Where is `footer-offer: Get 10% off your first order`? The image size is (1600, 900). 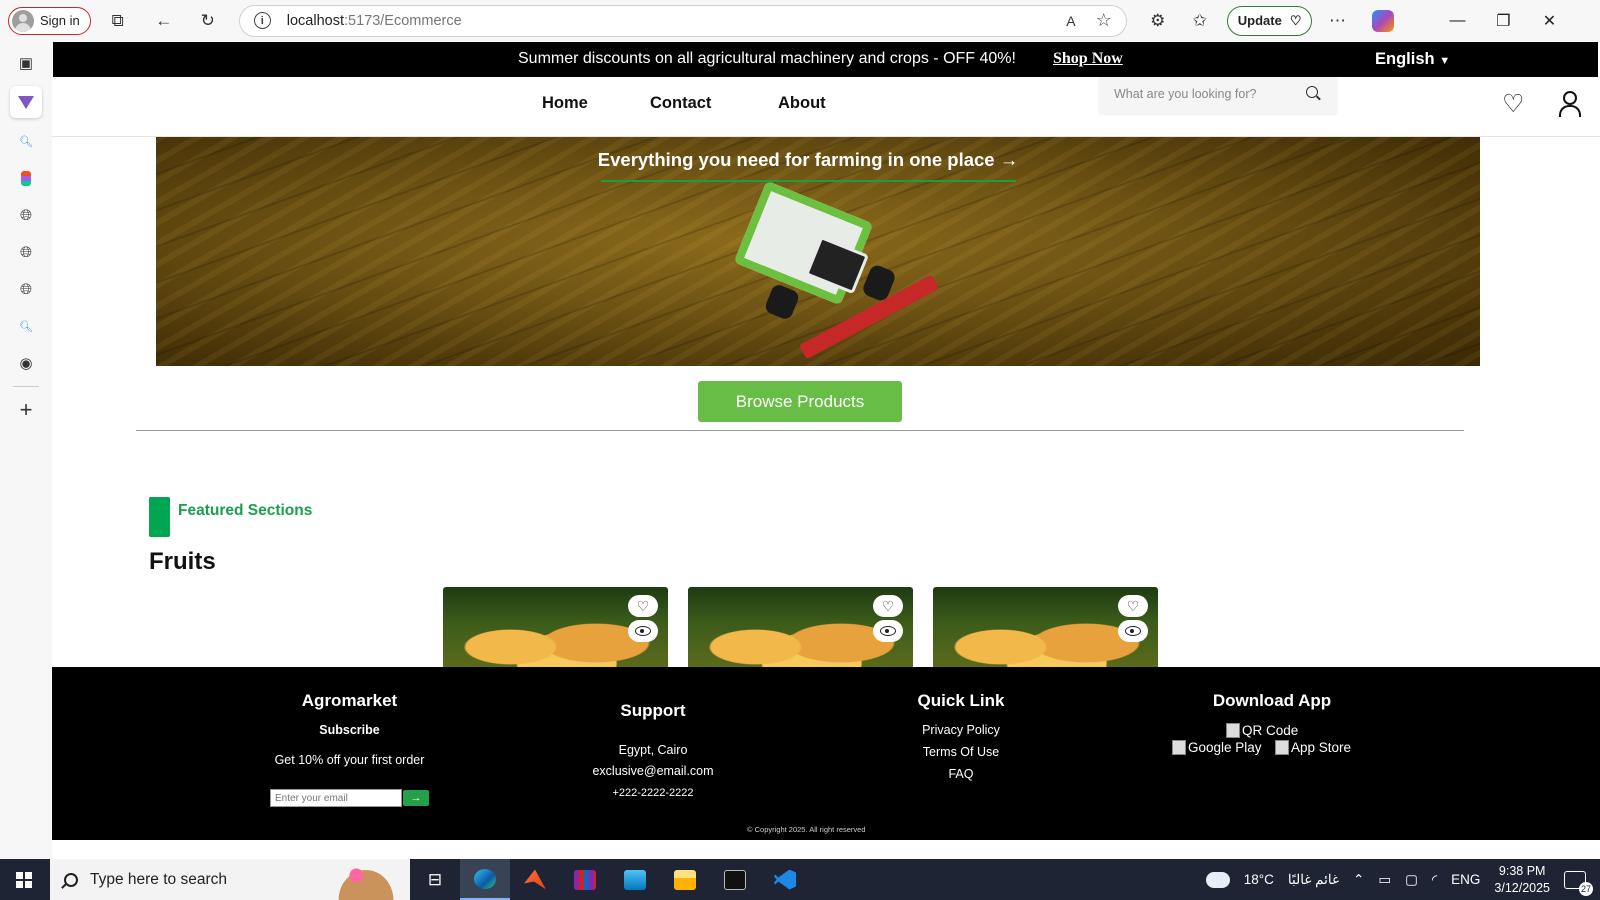 footer-offer: Get 10% off your first order is located at coordinates (349, 760).